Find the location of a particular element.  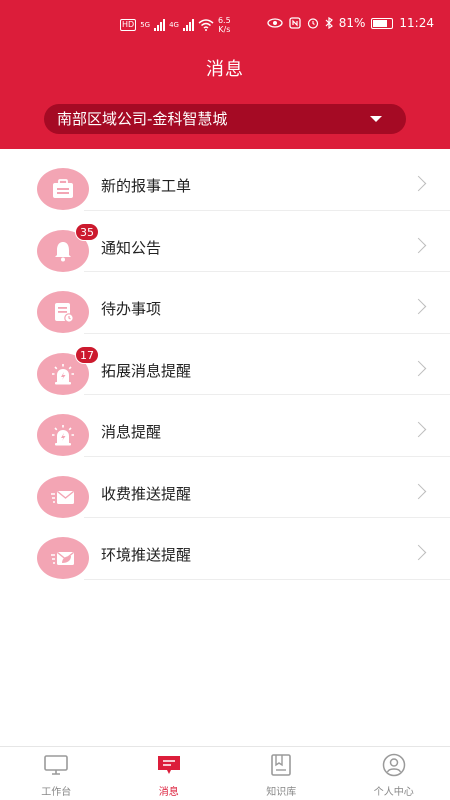

org-select: 南部区域公司-金科智慧城 is located at coordinates (225, 119).